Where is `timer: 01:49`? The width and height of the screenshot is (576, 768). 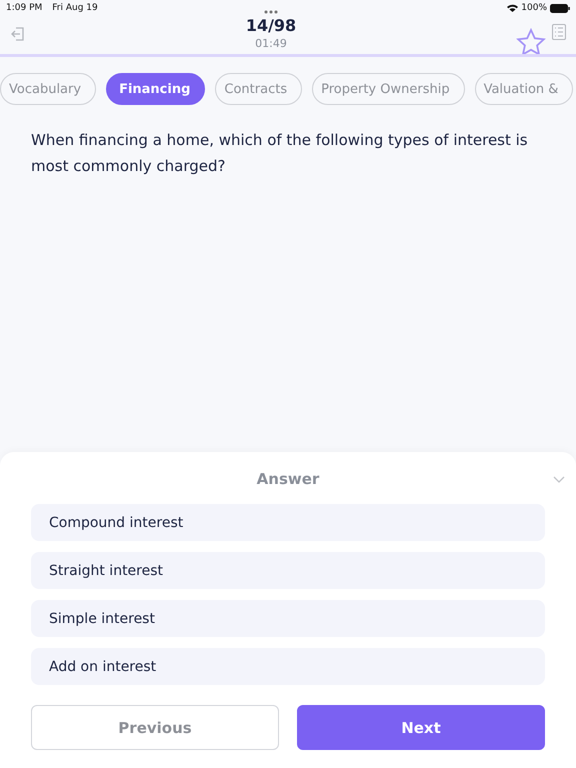
timer: 01:49 is located at coordinates (271, 43).